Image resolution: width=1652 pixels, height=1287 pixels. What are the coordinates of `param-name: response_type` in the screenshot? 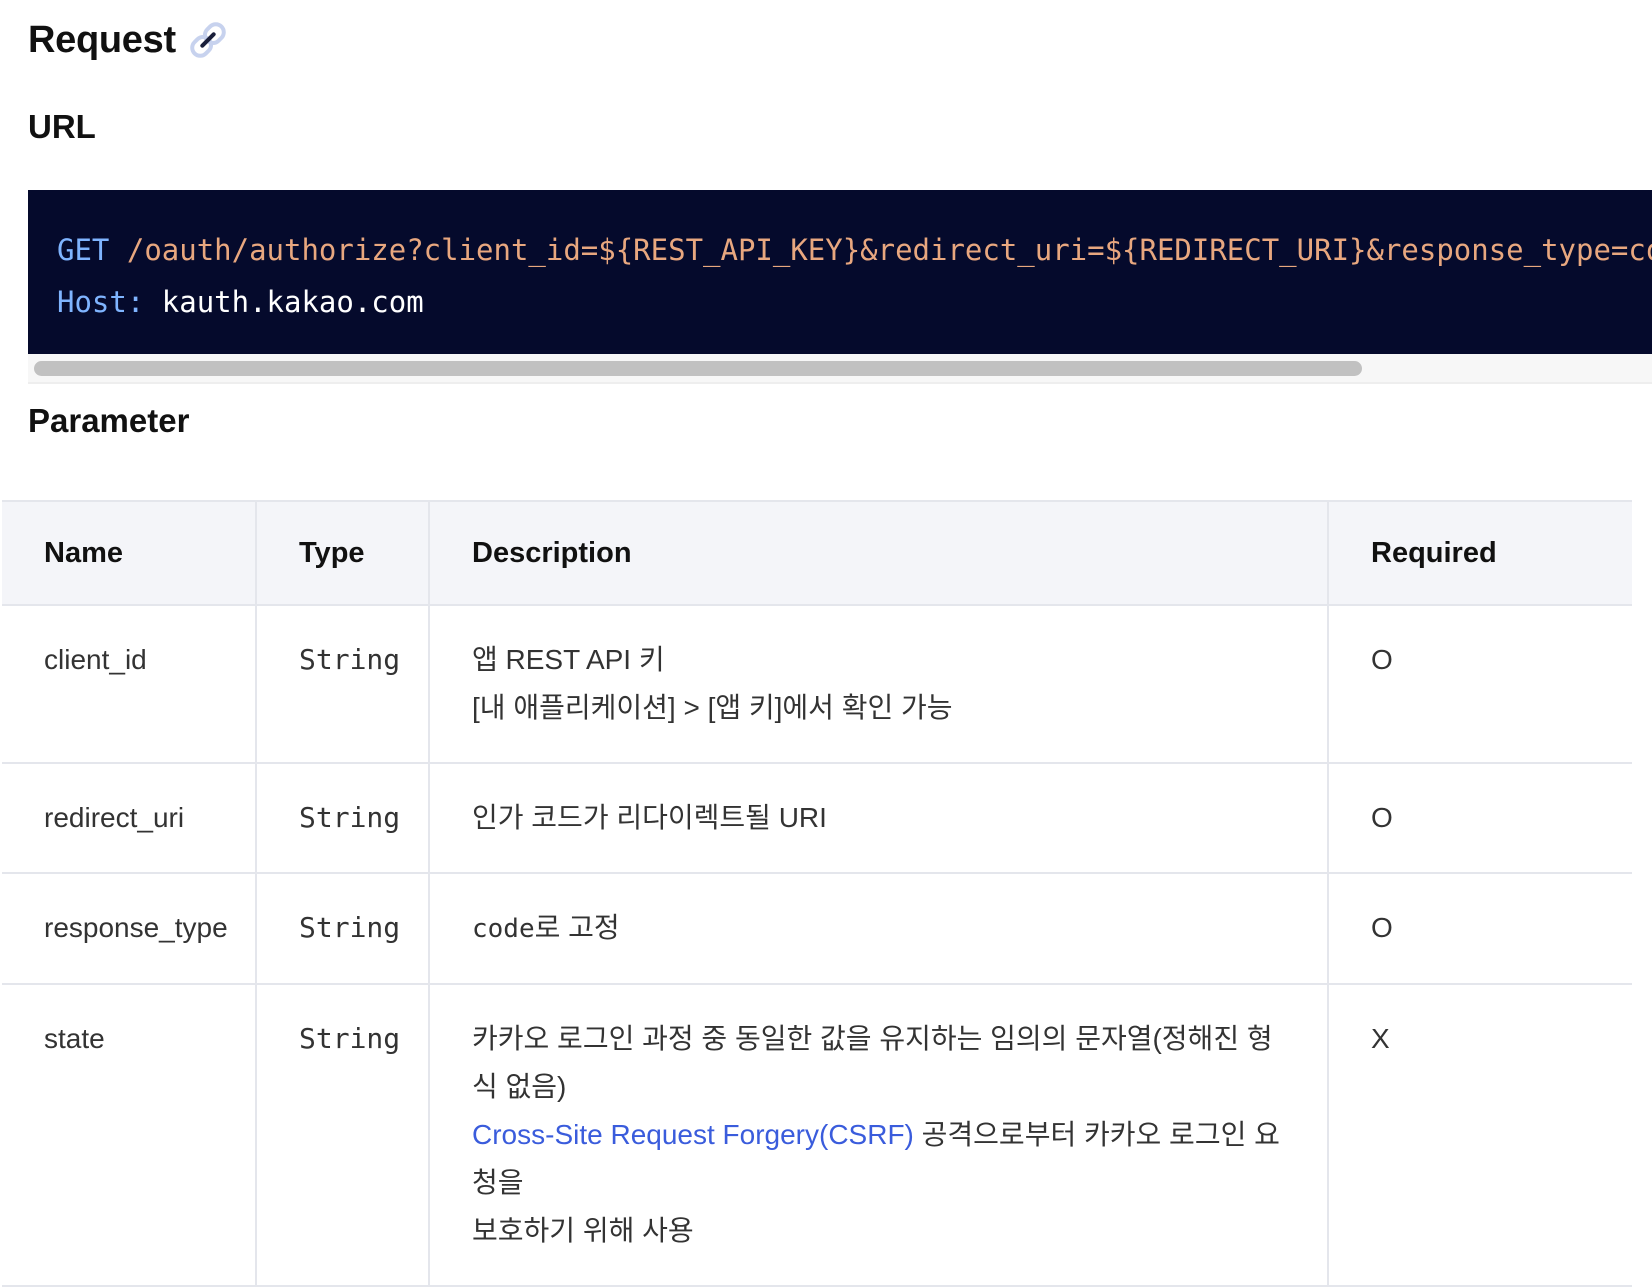 It's located at (129, 928).